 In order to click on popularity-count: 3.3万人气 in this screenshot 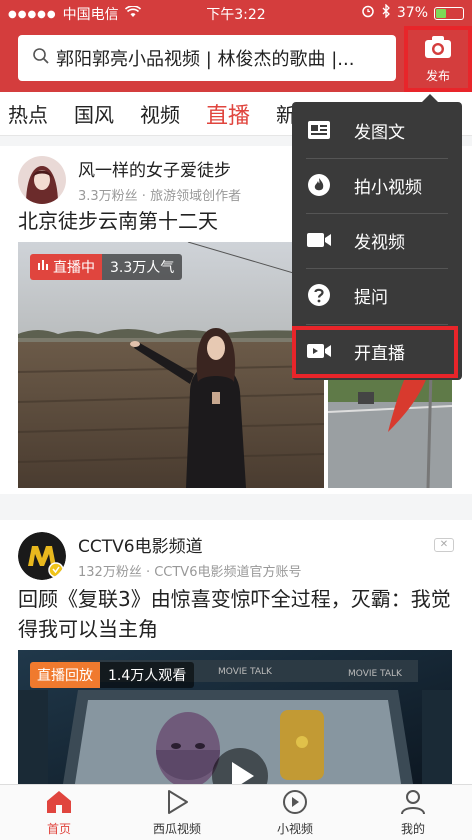, I will do `click(142, 267)`.